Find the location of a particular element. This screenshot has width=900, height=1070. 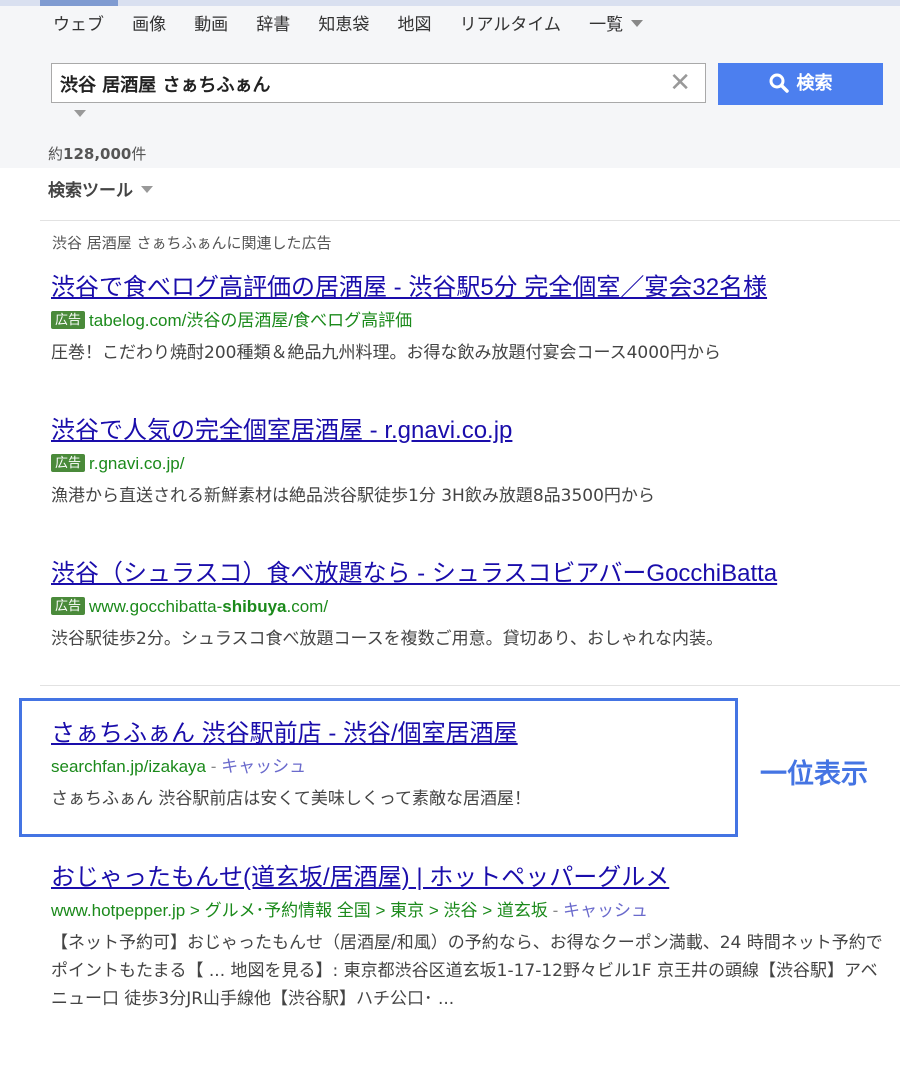

ad-title-link: 渋谷で食べログ高評価の居酒屋 - 渋谷駅5分 完全個室／宴会32名様 is located at coordinates (473, 288).